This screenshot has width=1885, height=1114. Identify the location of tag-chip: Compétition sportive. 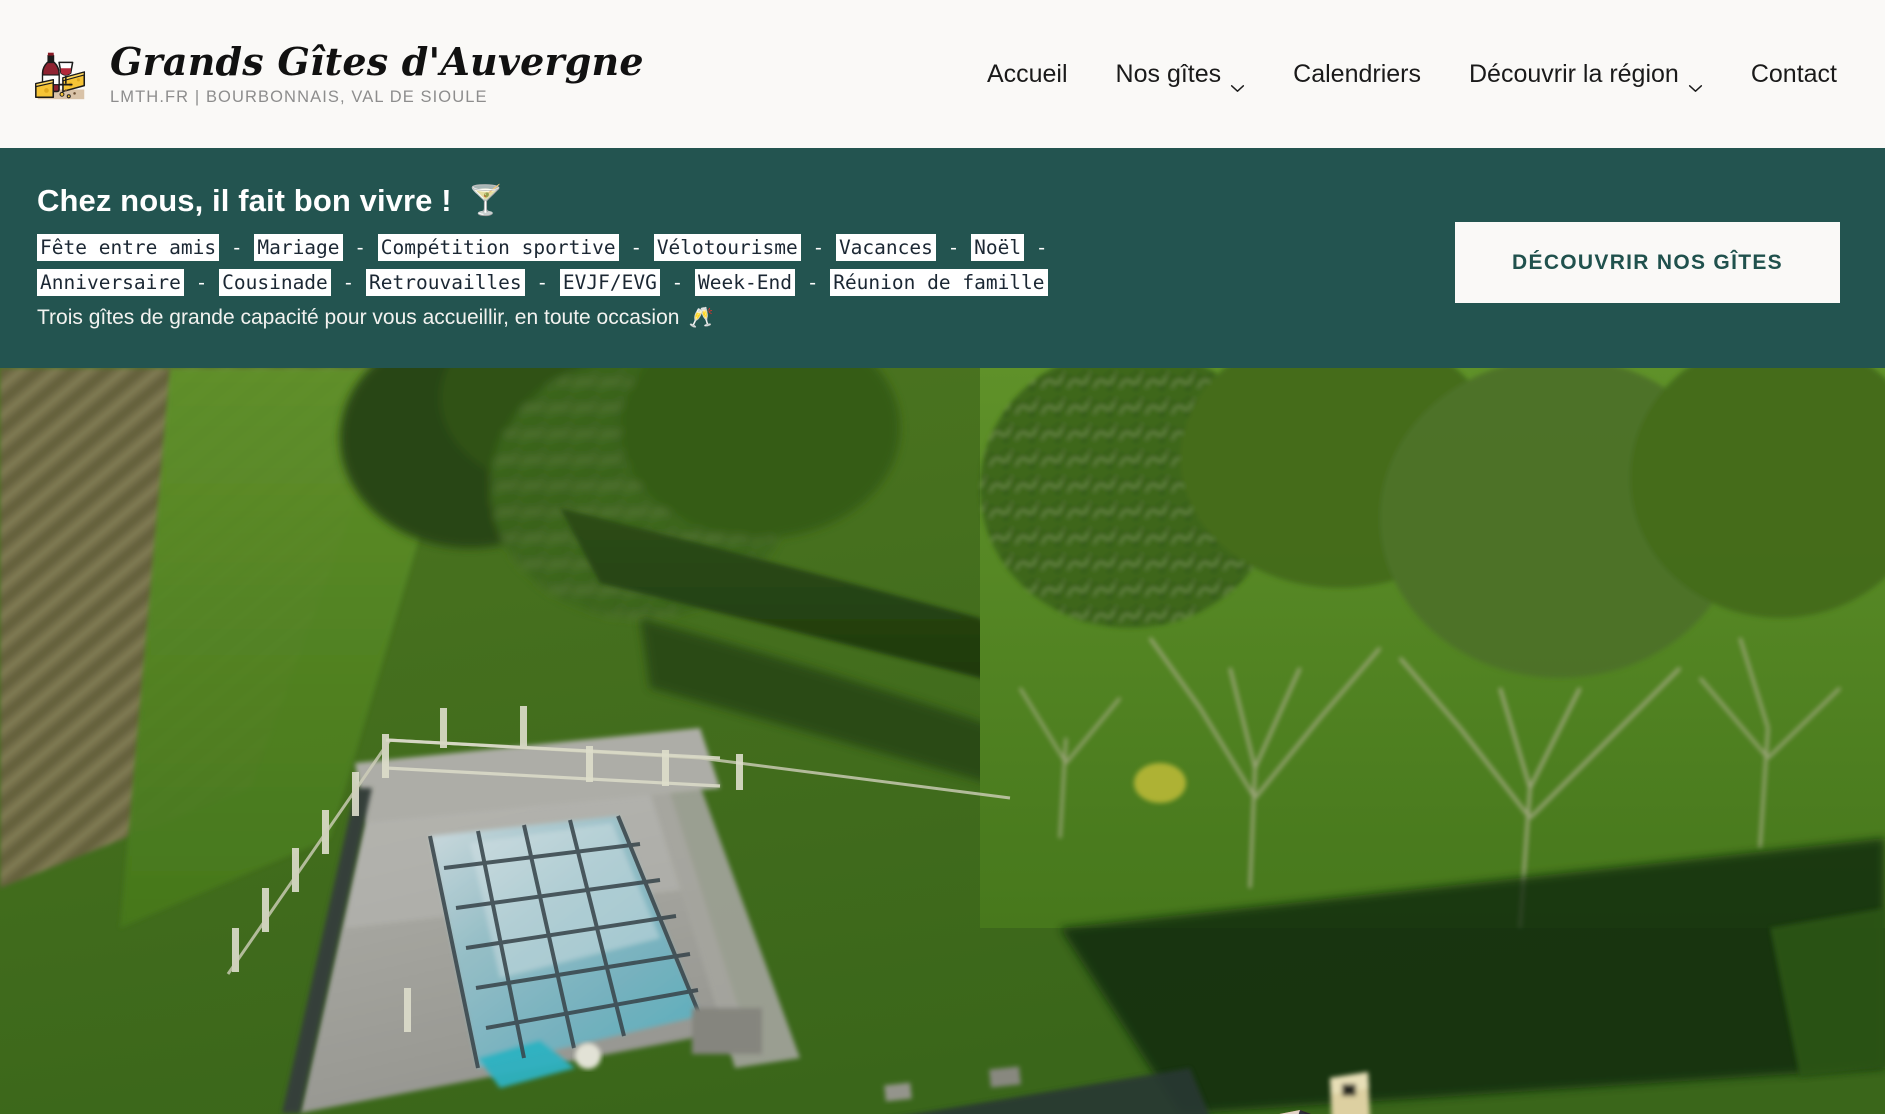
(498, 247).